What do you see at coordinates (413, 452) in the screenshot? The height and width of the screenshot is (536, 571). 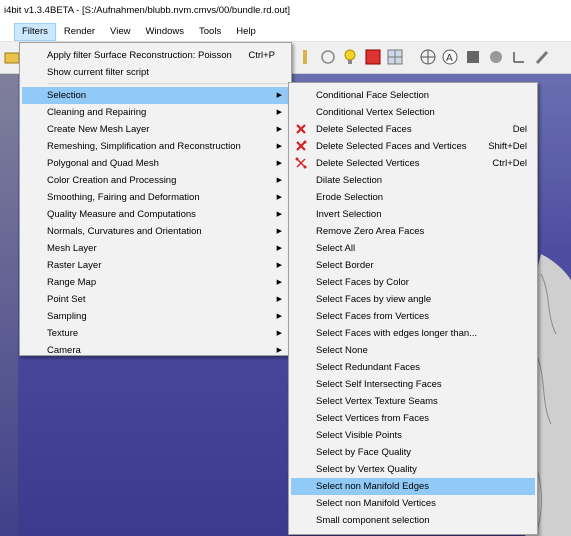 I see `select-by-face-quality-item: Select by Face Quality` at bounding box center [413, 452].